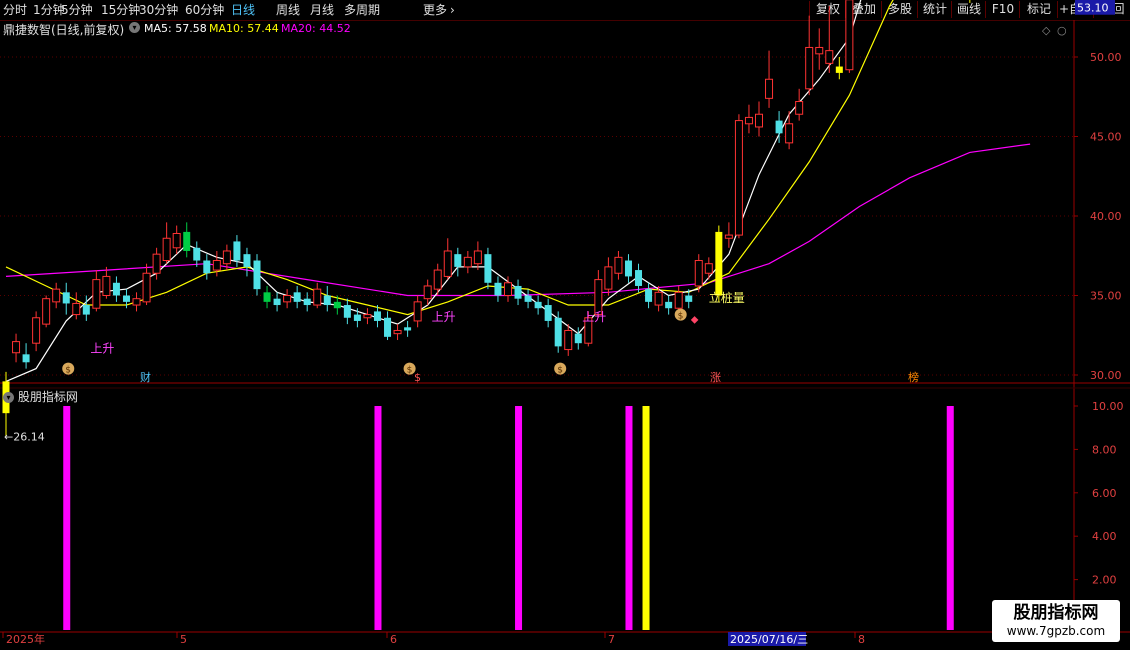 Image resolution: width=1130 pixels, height=650 pixels. Describe the element at coordinates (145, 377) in the screenshot. I see `event-mark: 财` at that location.